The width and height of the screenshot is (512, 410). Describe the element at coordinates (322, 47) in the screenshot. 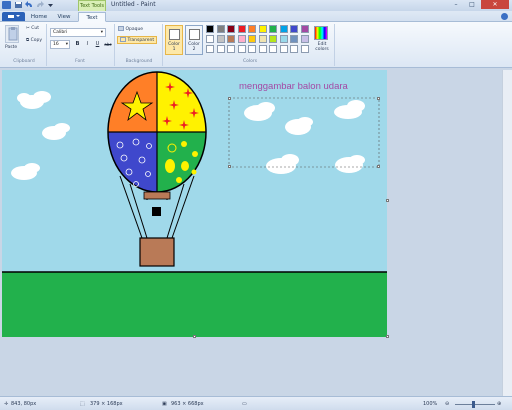

I see `edit-colors-label: Edit colors` at that location.